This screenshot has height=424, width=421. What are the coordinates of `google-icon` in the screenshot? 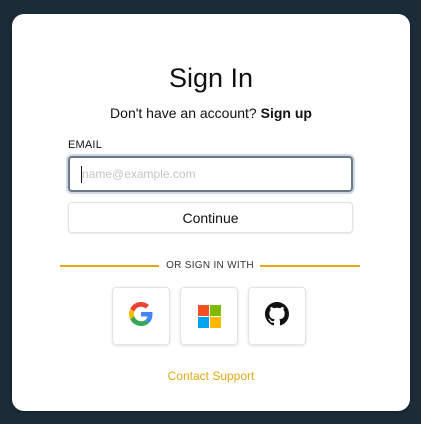 It's located at (141, 316).